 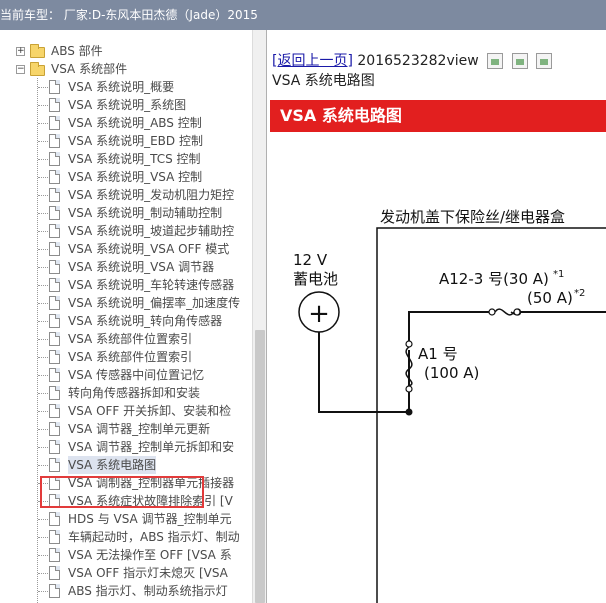 What do you see at coordinates (409, 412) in the screenshot?
I see `junction-dot` at bounding box center [409, 412].